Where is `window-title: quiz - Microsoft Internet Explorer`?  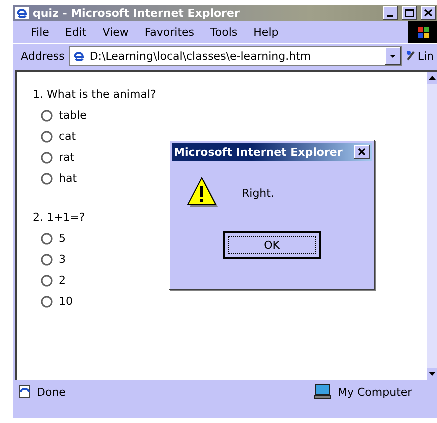 window-title: quiz - Microsoft Internet Explorer is located at coordinates (137, 13).